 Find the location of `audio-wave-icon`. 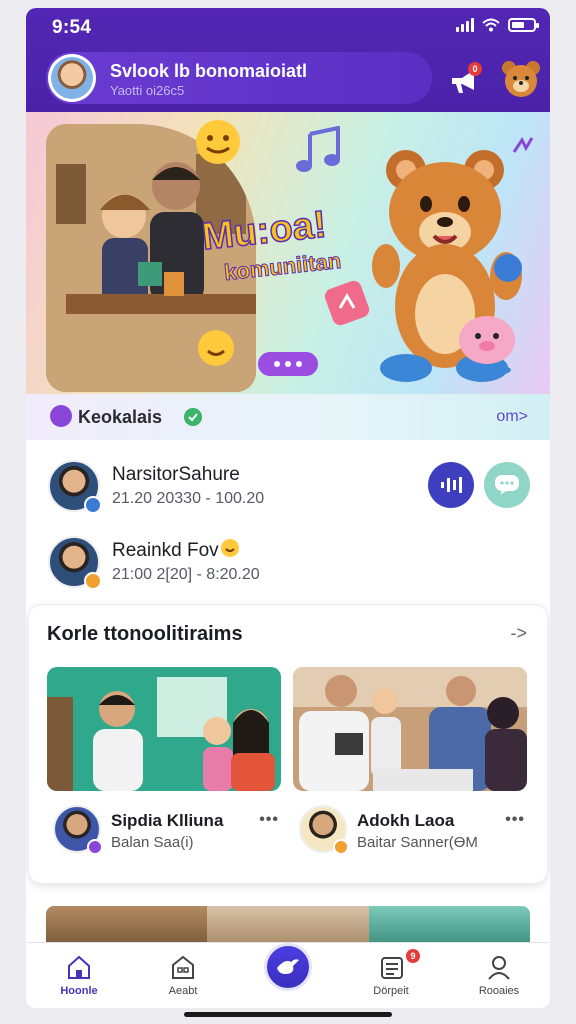

audio-wave-icon is located at coordinates (451, 485).